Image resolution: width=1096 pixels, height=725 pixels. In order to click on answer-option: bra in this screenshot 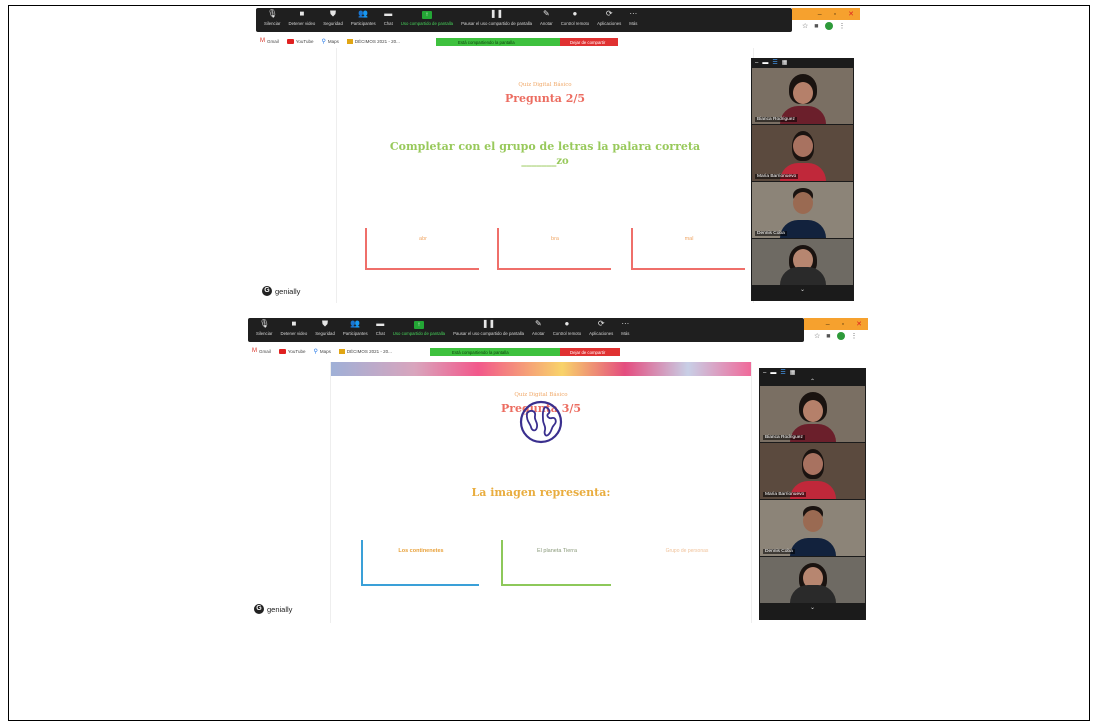, I will do `click(554, 249)`.